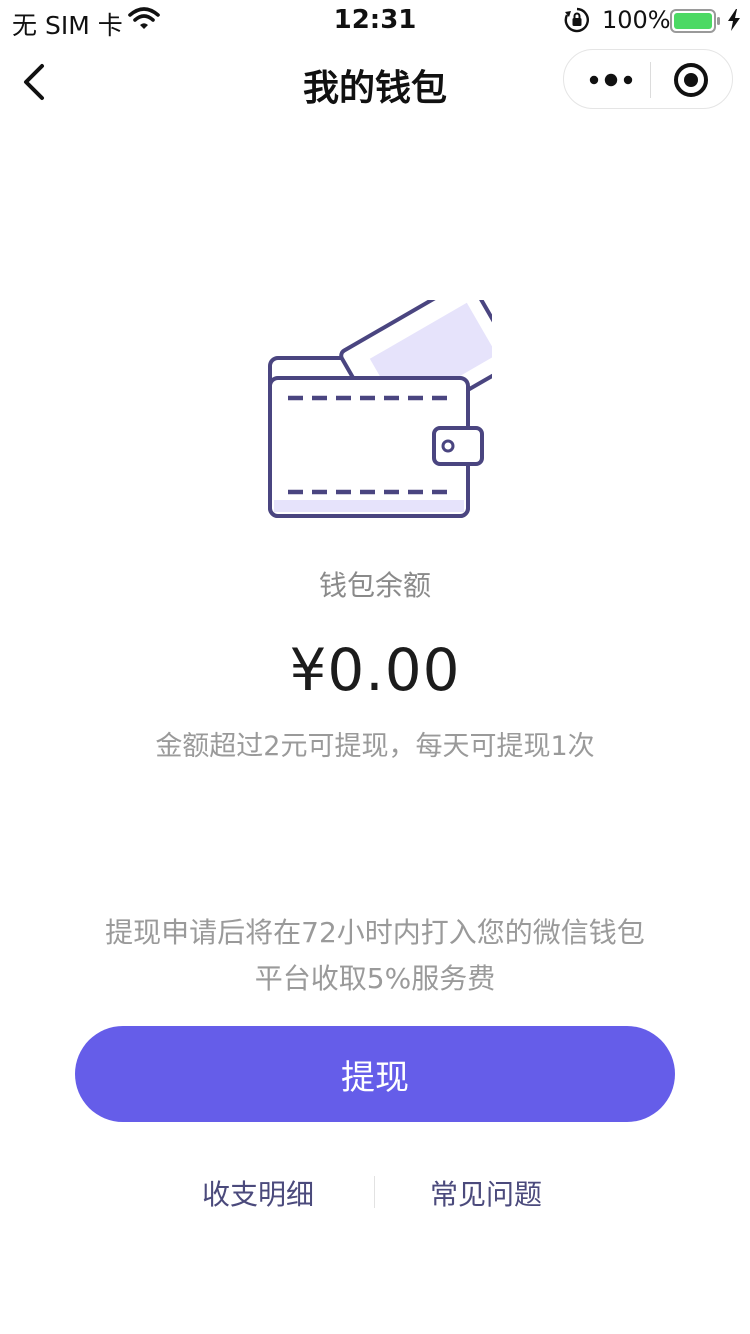 The width and height of the screenshot is (750, 1334). Describe the element at coordinates (375, 978) in the screenshot. I see `notice-line: 平台收取5%服务费` at that location.